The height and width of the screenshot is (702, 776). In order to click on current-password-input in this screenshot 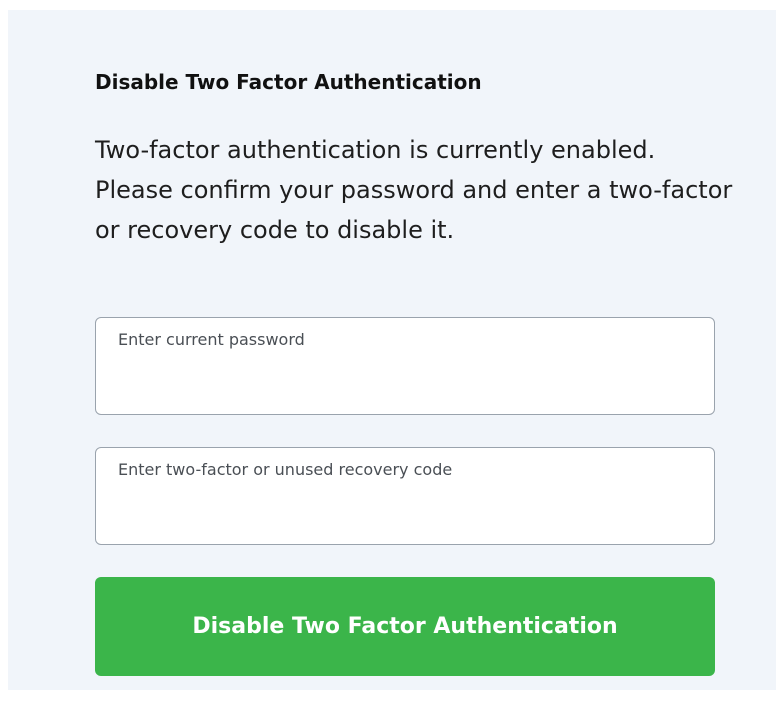, I will do `click(405, 383)`.